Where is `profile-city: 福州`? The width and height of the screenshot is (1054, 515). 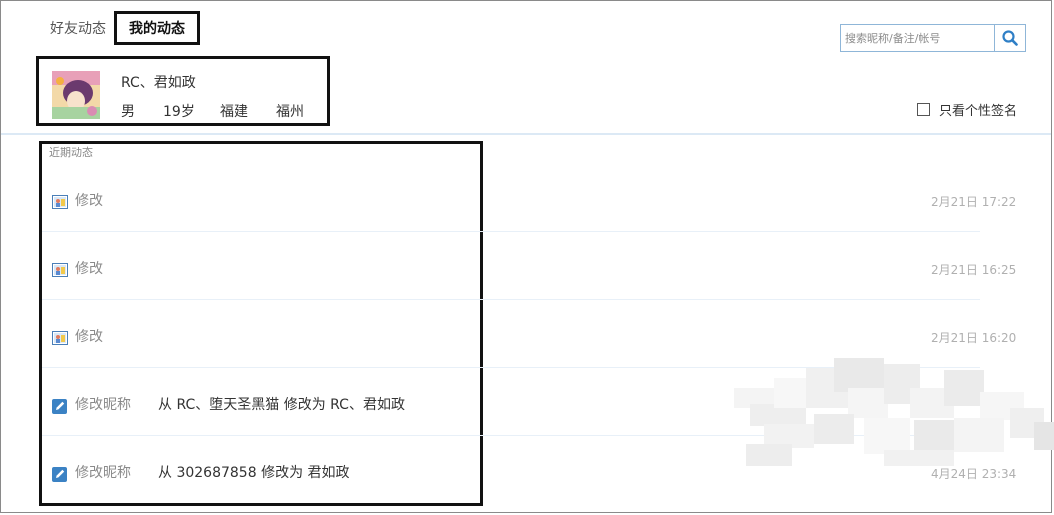 profile-city: 福州 is located at coordinates (290, 112).